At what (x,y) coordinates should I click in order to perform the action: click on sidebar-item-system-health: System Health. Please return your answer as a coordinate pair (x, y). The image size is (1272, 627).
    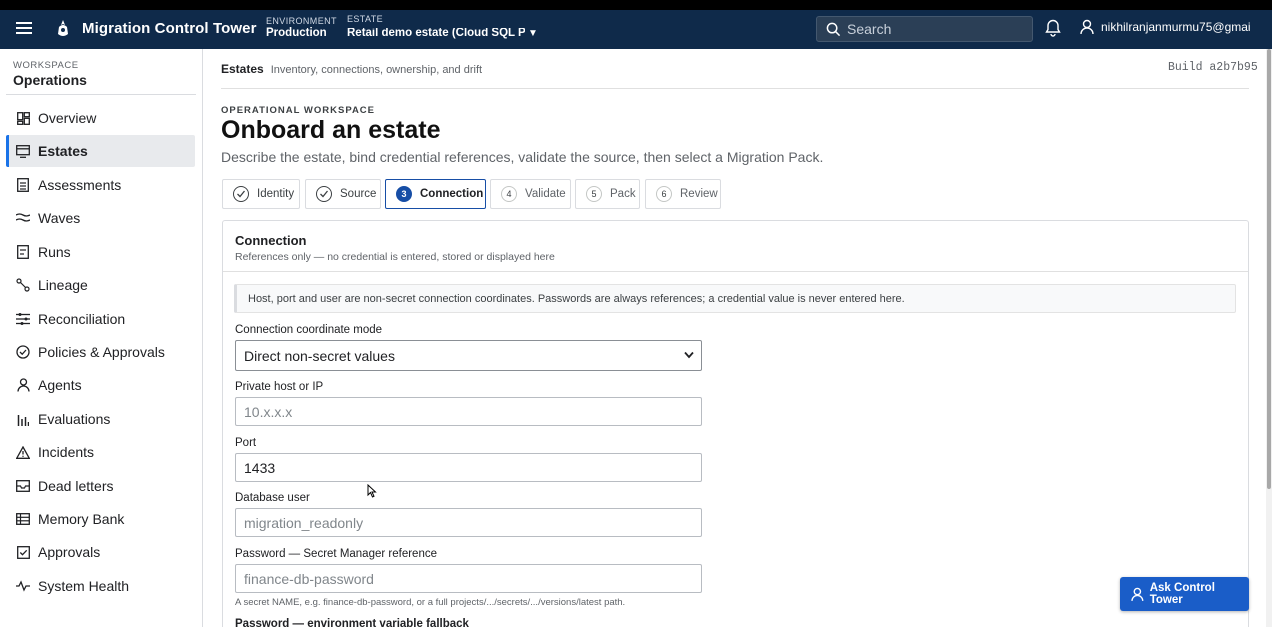
    Looking at the image, I should click on (100, 586).